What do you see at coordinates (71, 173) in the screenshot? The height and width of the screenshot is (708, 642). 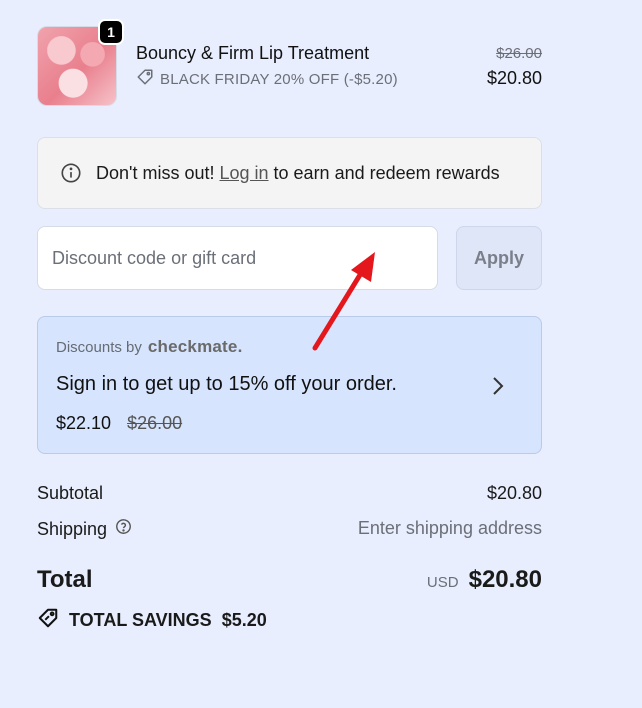 I see `info-icon` at bounding box center [71, 173].